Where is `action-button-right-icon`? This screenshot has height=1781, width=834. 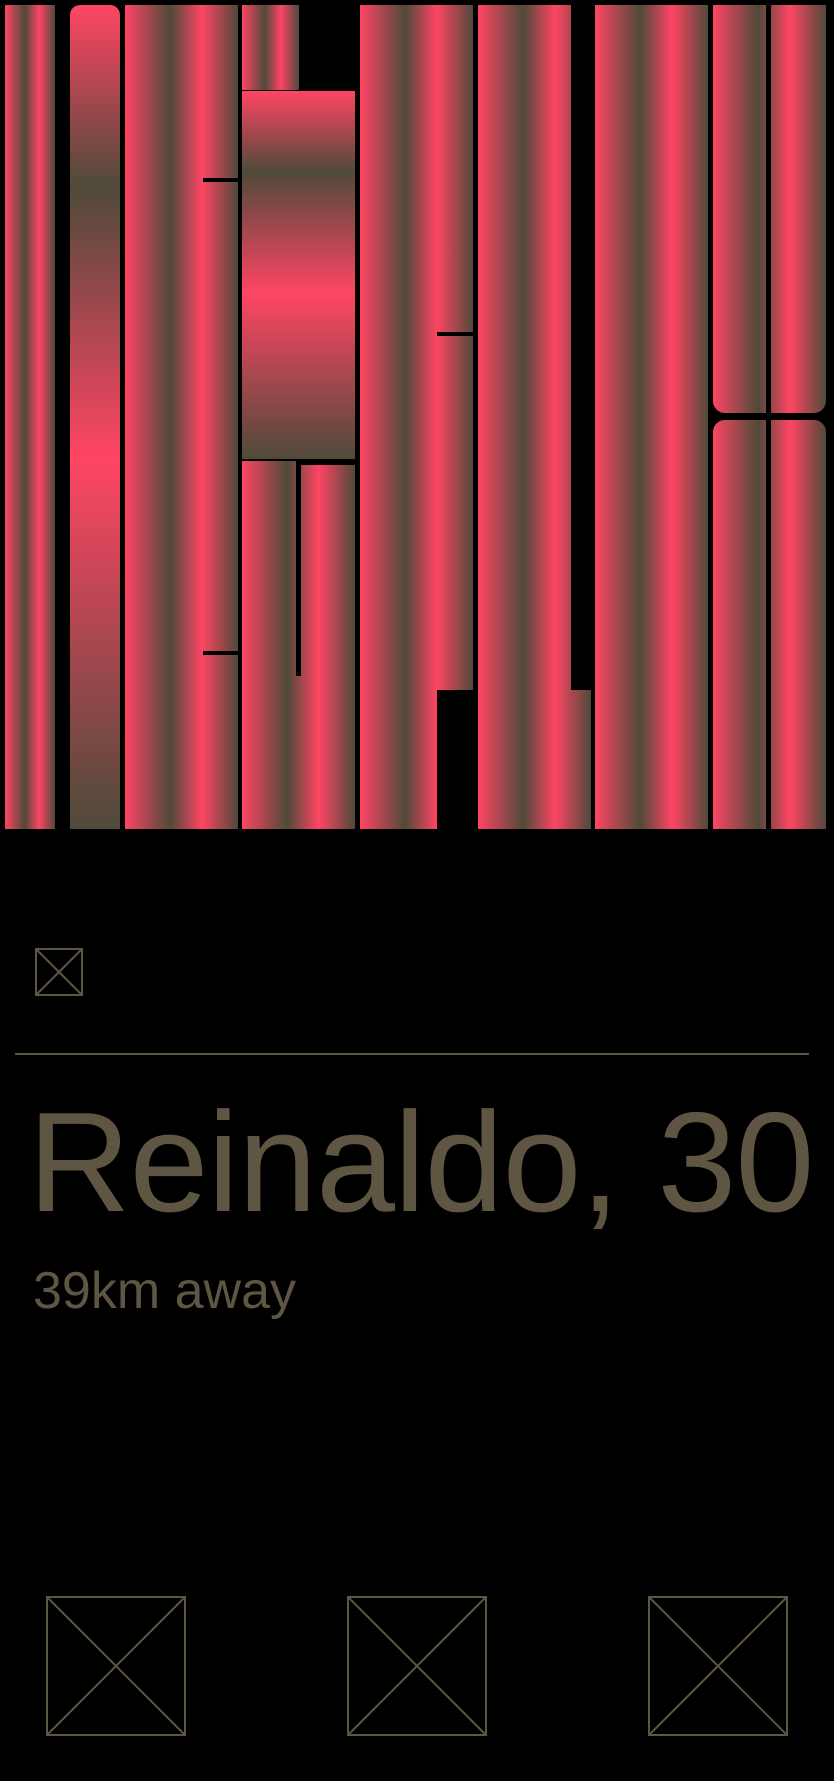 action-button-right-icon is located at coordinates (718, 1666).